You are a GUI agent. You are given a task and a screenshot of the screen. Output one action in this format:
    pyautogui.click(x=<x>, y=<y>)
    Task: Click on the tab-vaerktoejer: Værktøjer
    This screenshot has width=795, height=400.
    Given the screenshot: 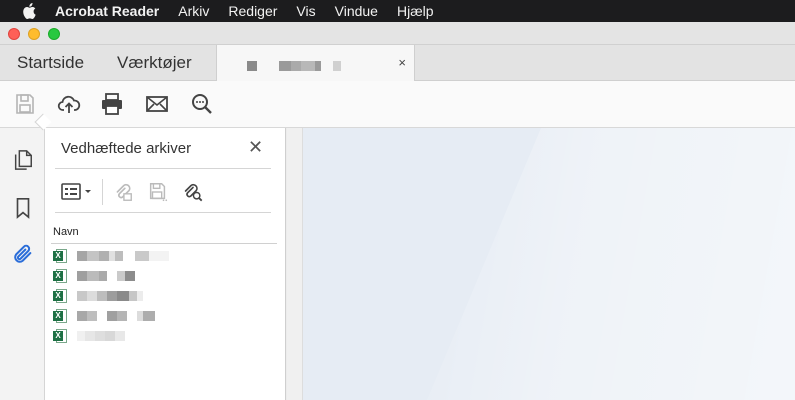 What is the action you would take?
    pyautogui.click(x=154, y=63)
    